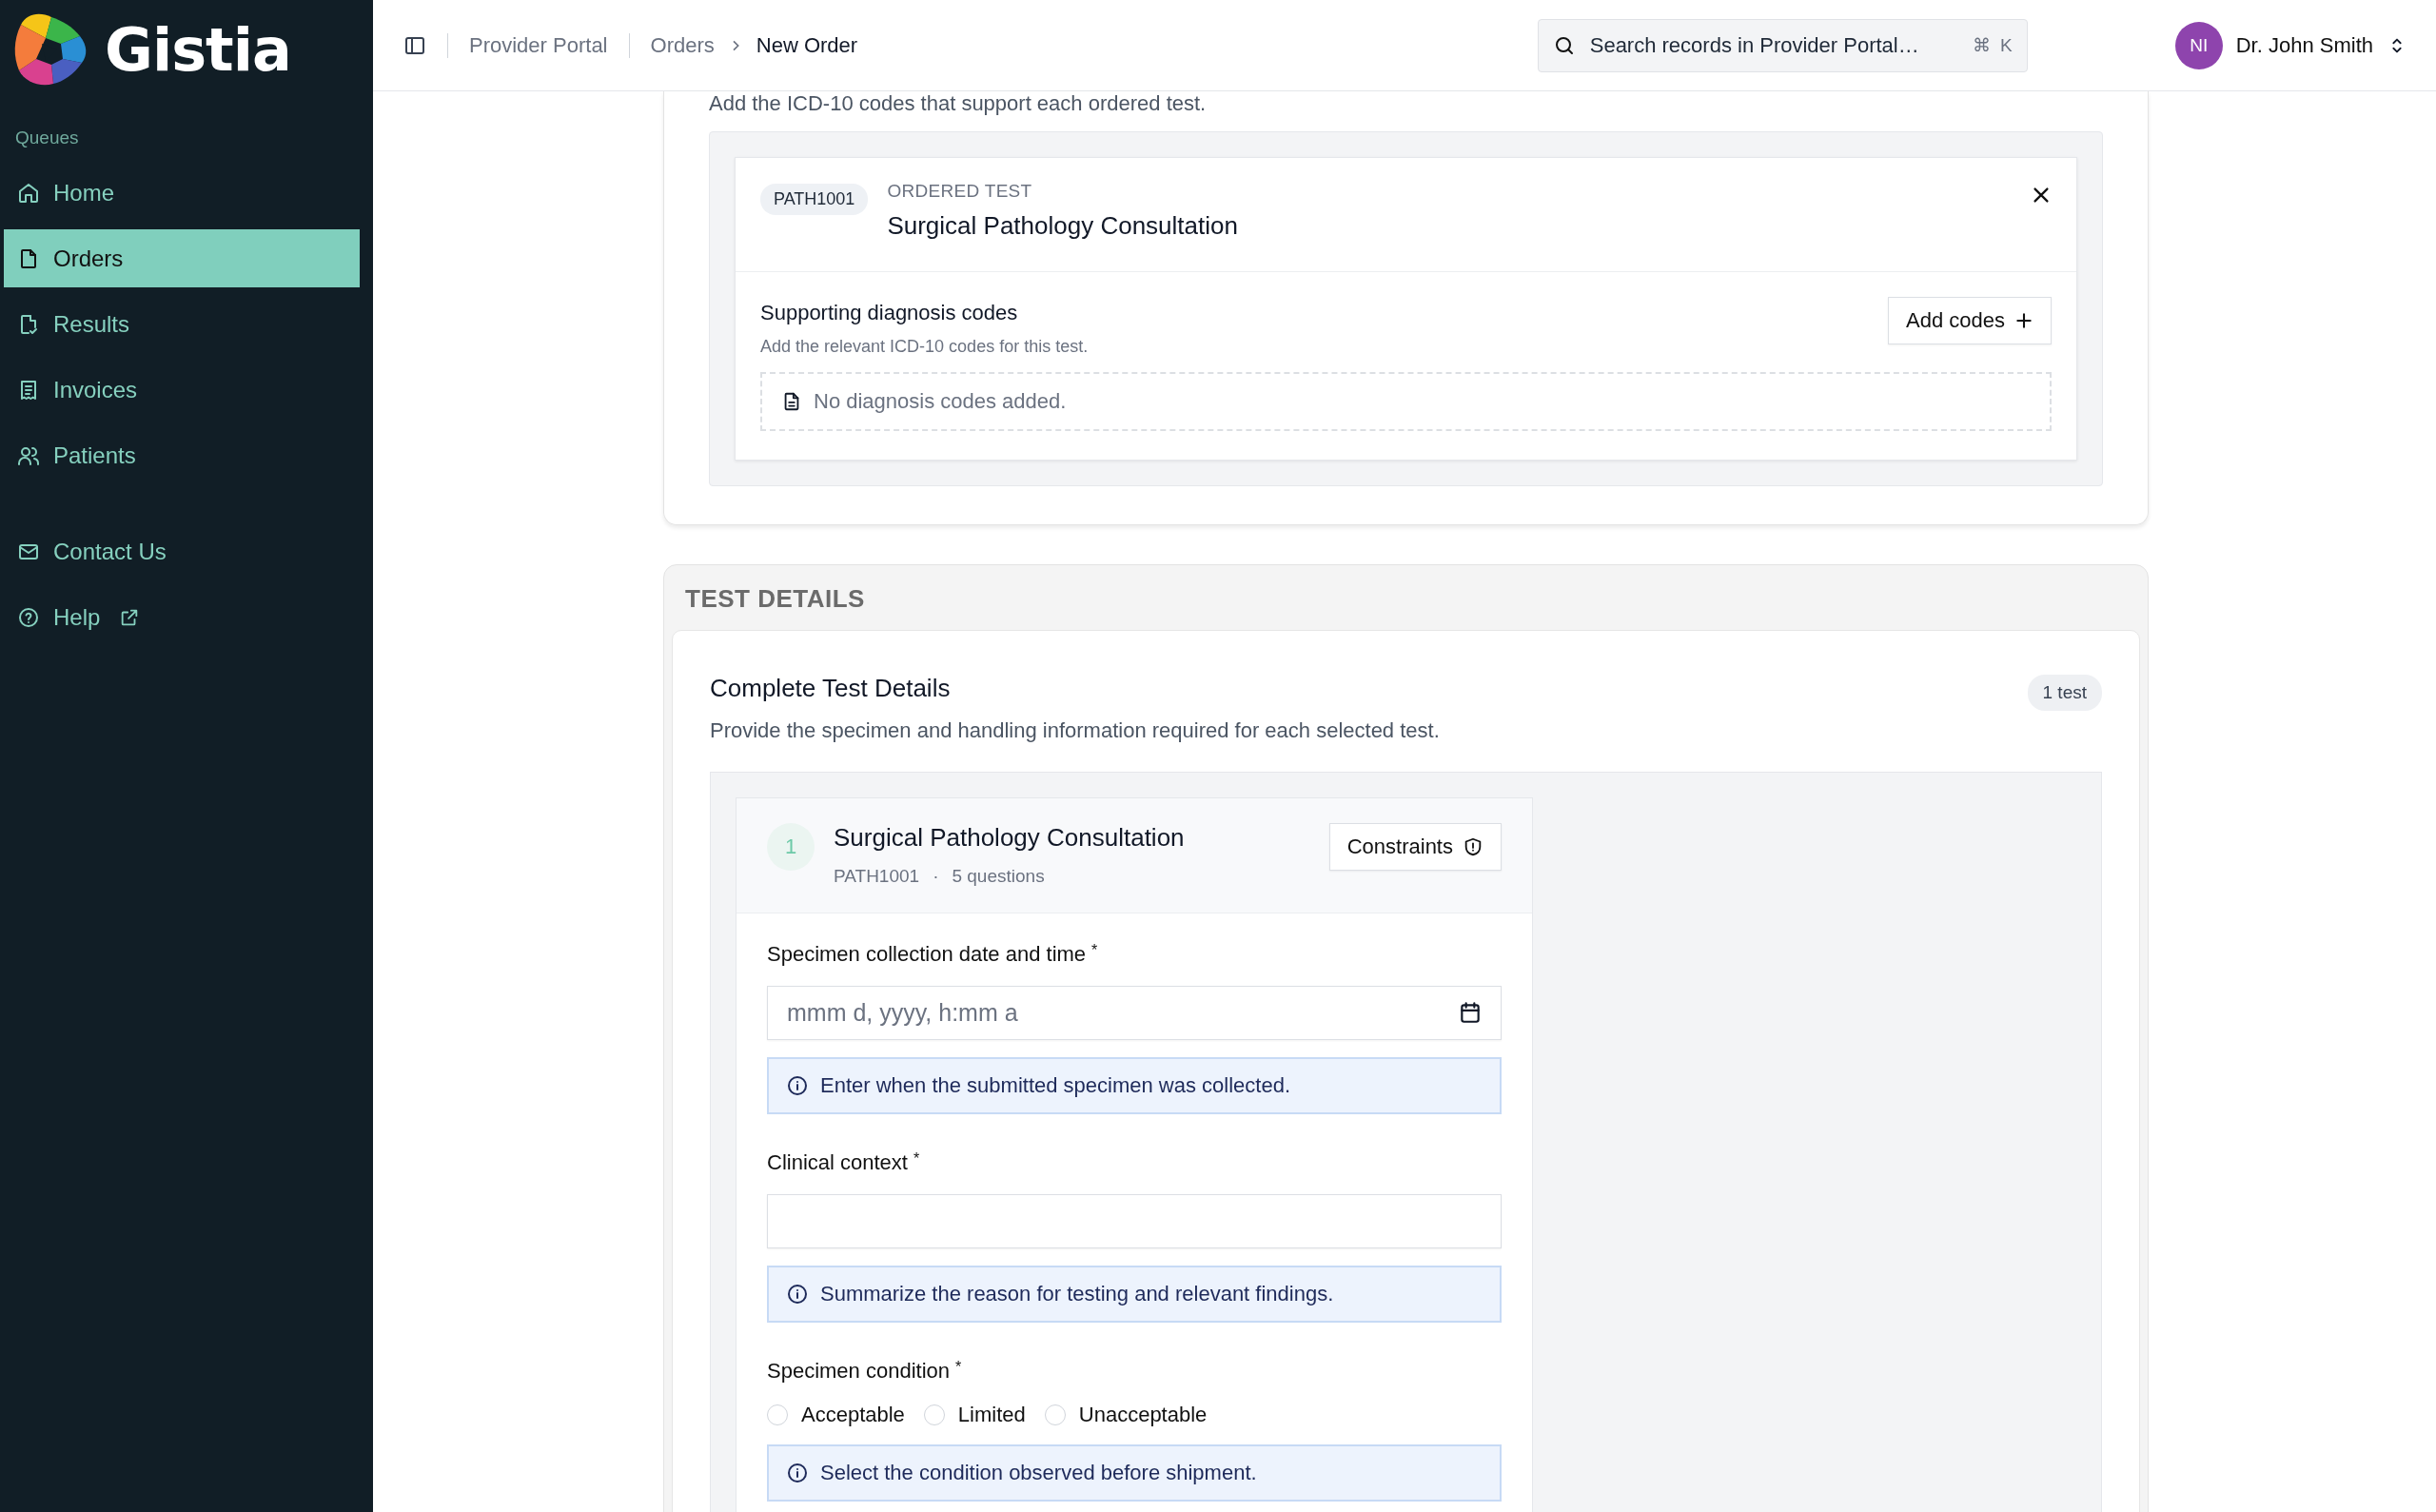  What do you see at coordinates (1077, 1294) in the screenshot?
I see `hint-text: Summarize the reason for testing and relevant findings.` at bounding box center [1077, 1294].